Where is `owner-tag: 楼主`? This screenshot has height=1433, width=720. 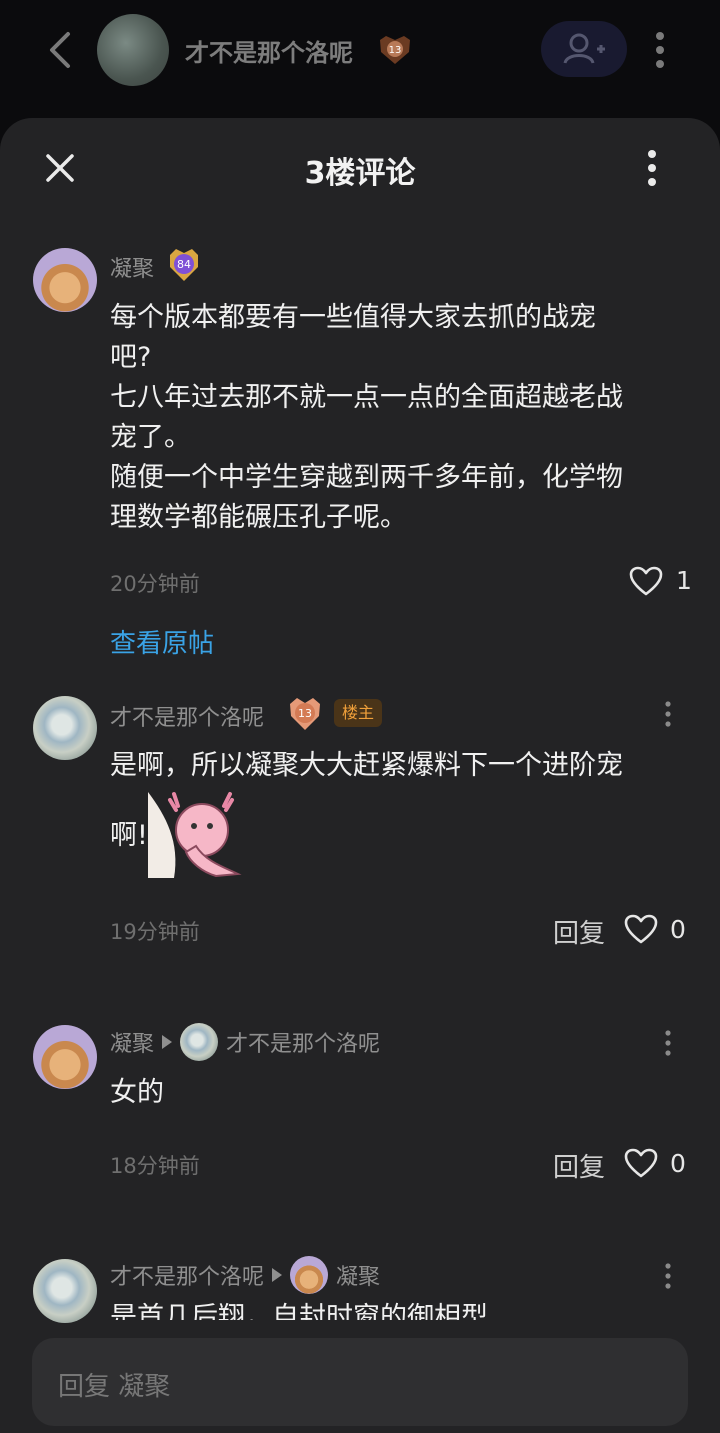
owner-tag: 楼主 is located at coordinates (358, 713).